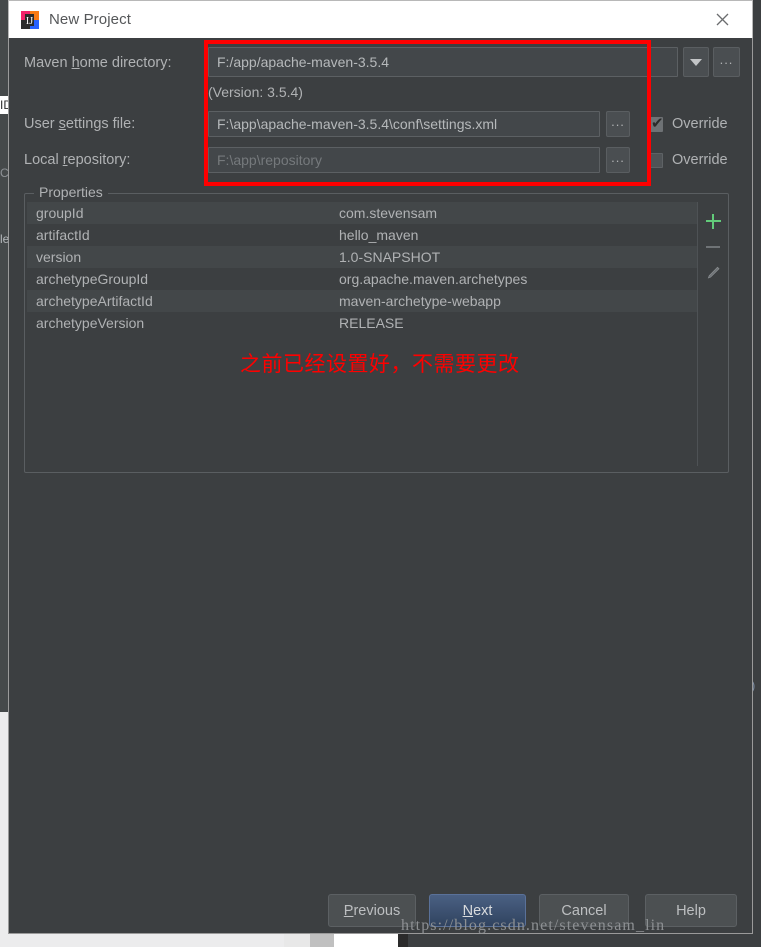  What do you see at coordinates (80, 124) in the screenshot?
I see `user-settings-label: User settings file:` at bounding box center [80, 124].